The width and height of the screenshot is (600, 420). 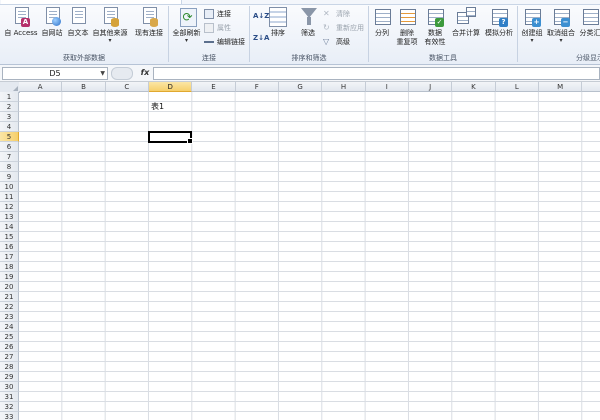 I want to click on tab-data-active, so click(x=91, y=2).